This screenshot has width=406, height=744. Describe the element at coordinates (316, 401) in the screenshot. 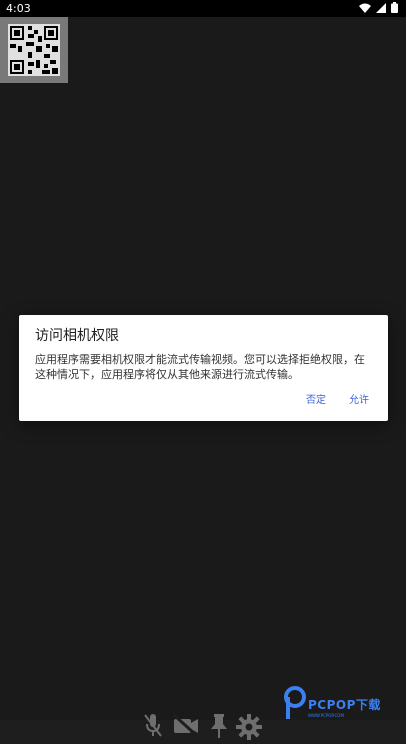

I see `deny-button: 否定` at that location.